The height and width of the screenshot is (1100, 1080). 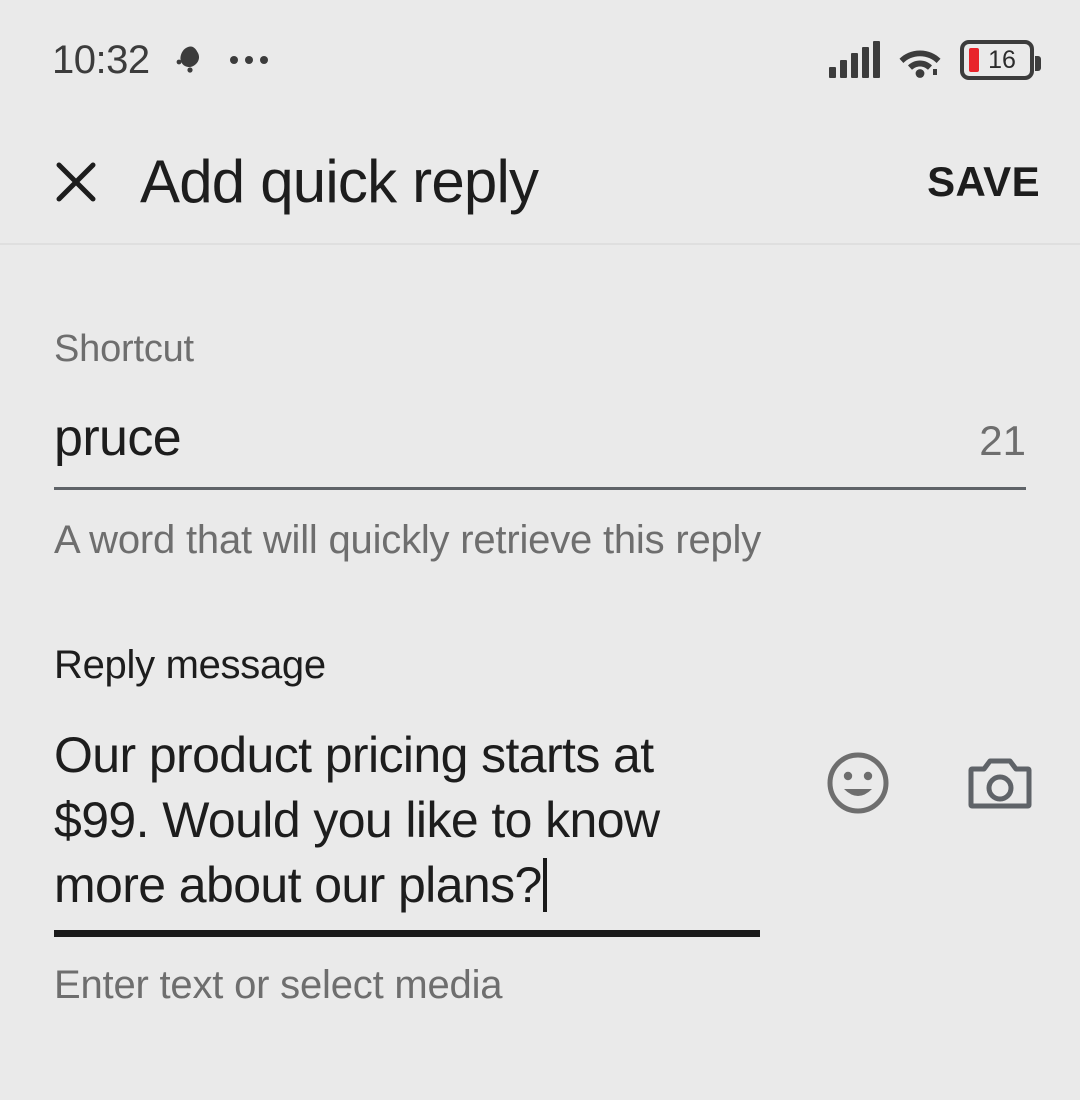 I want to click on shortcut-input: pruce, so click(x=118, y=438).